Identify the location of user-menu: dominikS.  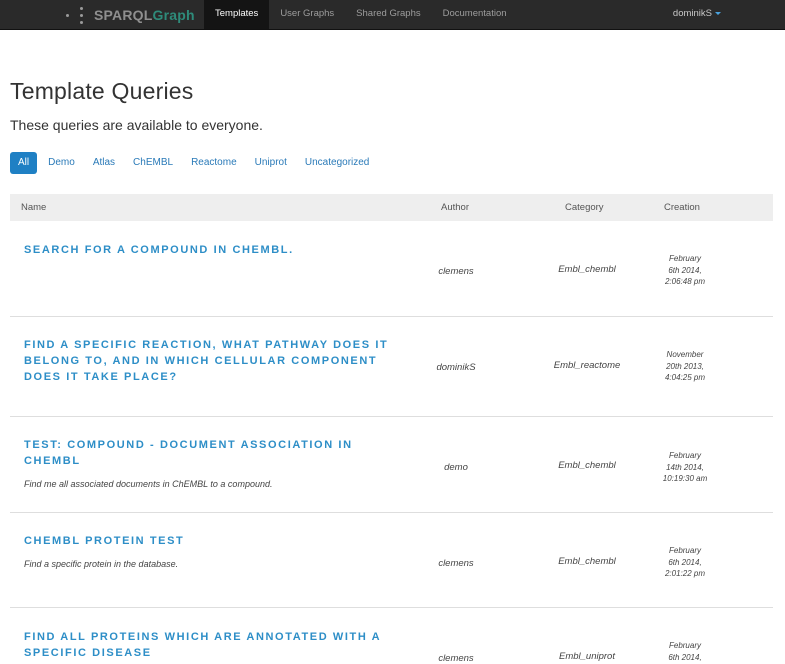
(697, 14).